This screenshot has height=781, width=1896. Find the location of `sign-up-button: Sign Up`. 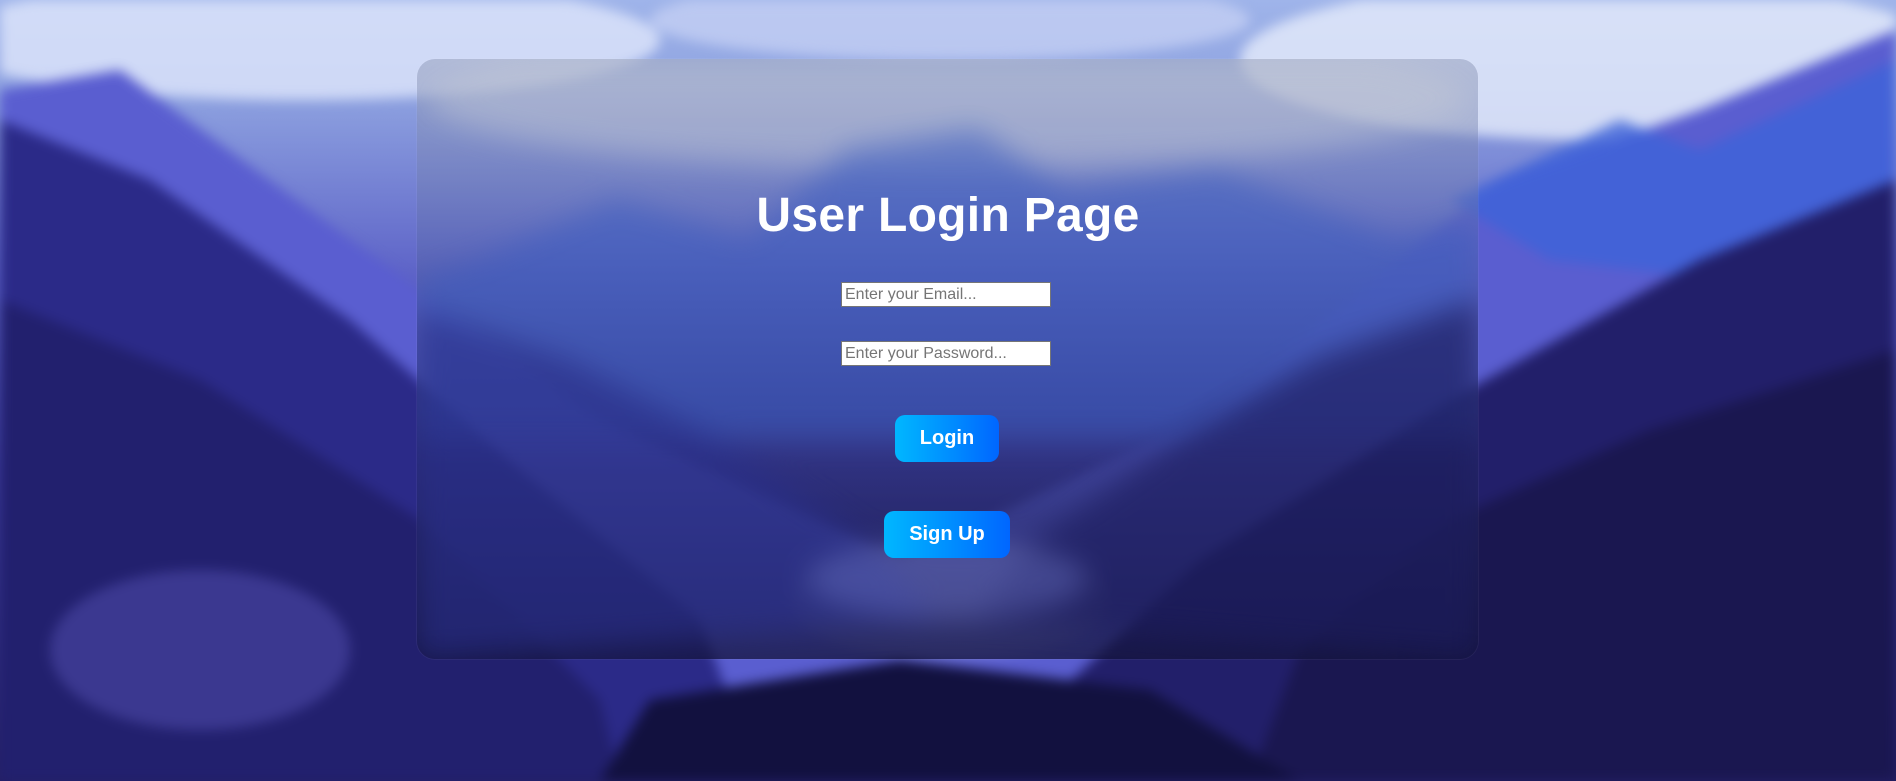

sign-up-button: Sign Up is located at coordinates (947, 534).